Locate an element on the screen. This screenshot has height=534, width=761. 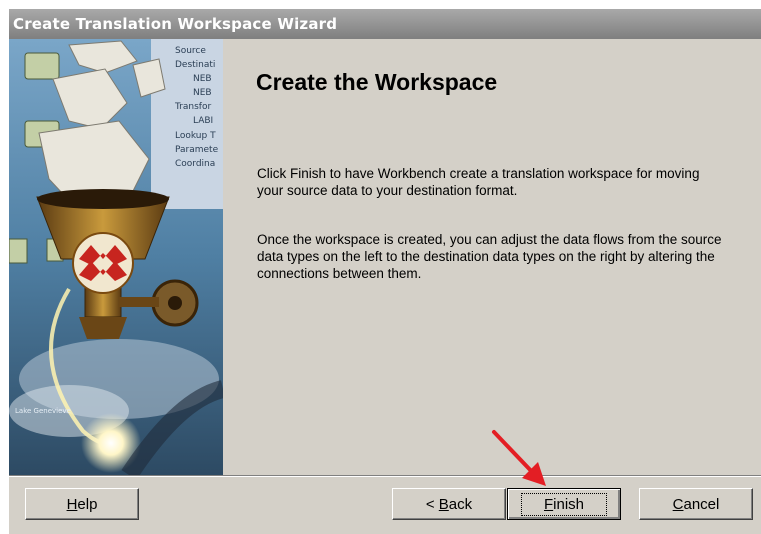
focus-rect: Finish is located at coordinates (564, 504).